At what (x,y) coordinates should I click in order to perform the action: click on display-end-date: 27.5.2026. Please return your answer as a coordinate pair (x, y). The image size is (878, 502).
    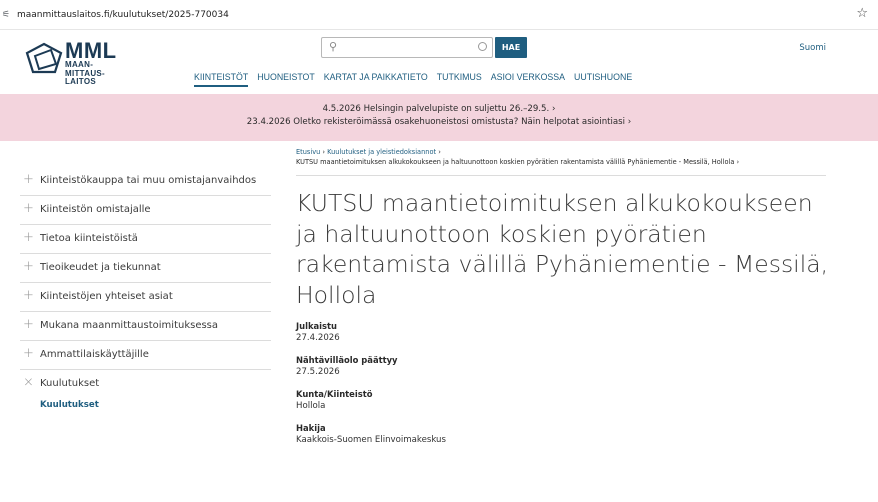
    Looking at the image, I should click on (318, 372).